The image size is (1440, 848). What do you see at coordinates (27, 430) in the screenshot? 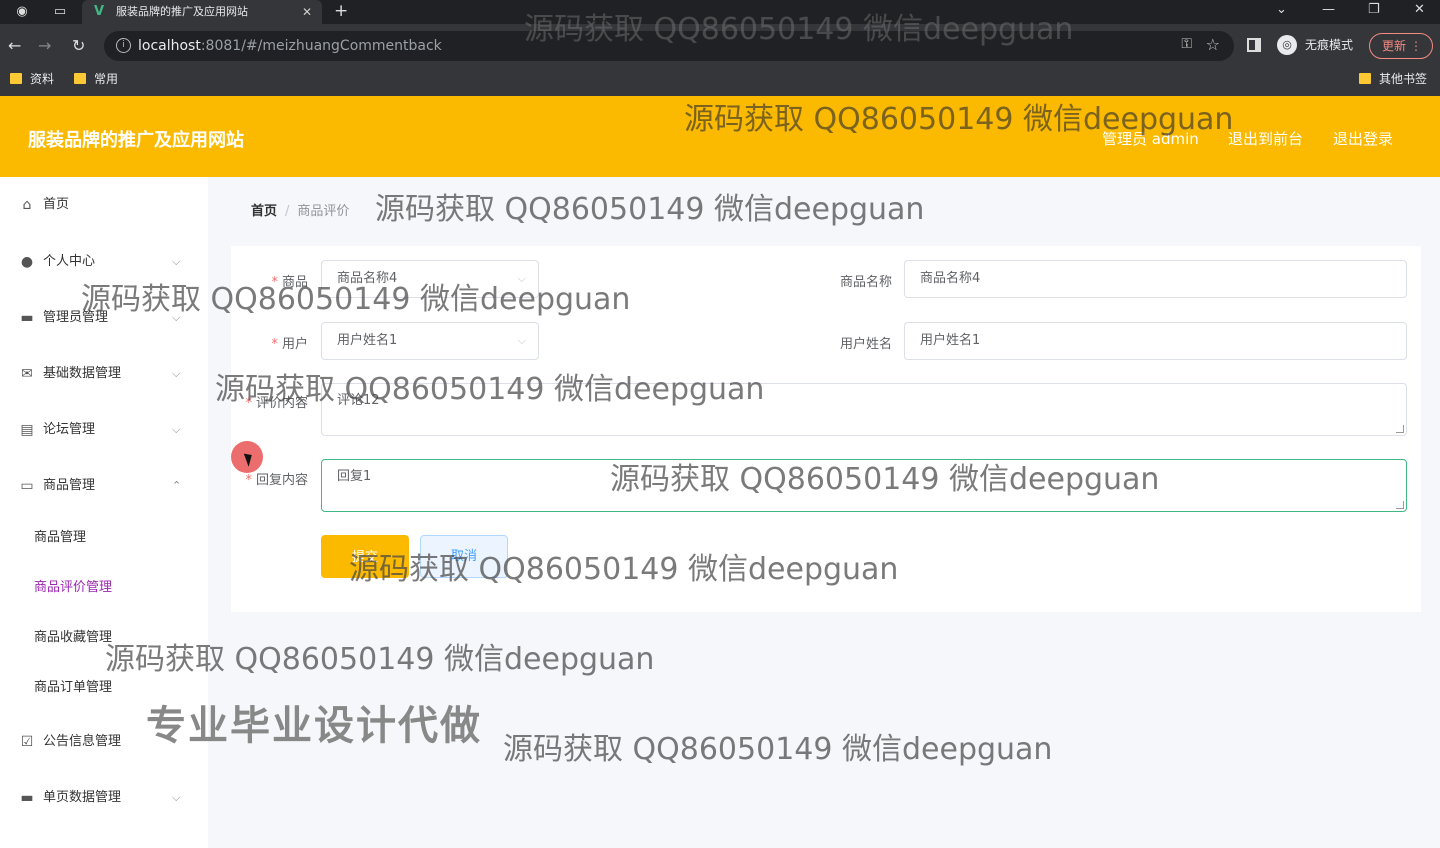
I see `clipboard-icon: ▤` at bounding box center [27, 430].